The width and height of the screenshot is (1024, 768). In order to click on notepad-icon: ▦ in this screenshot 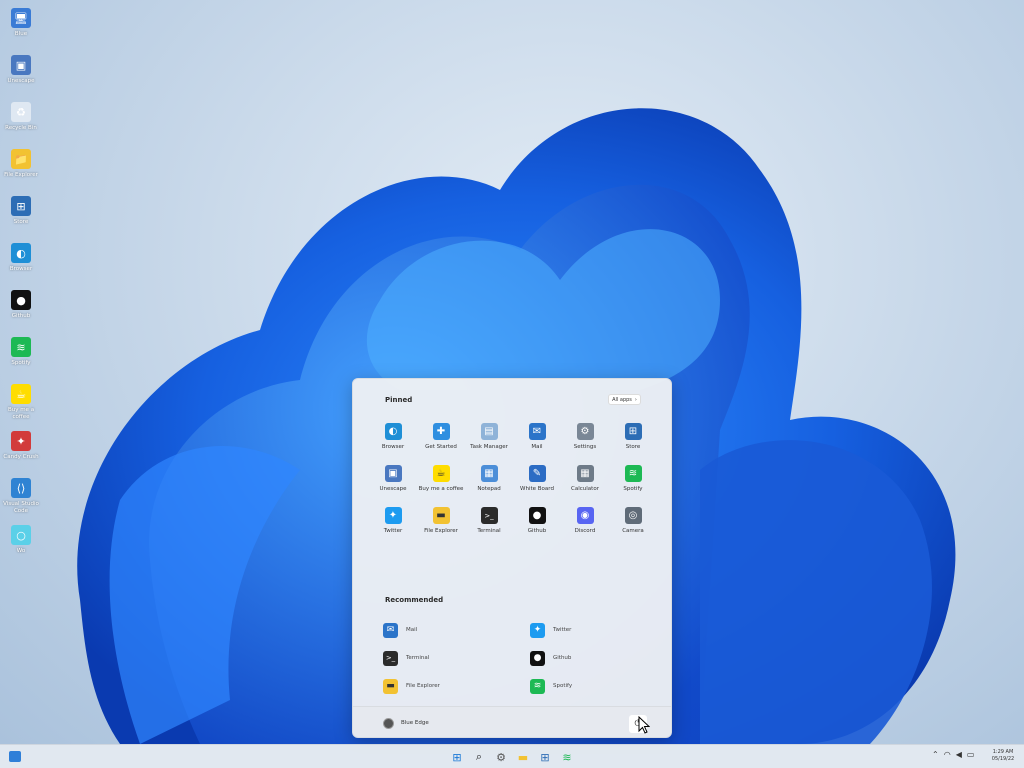, I will do `click(489, 473)`.